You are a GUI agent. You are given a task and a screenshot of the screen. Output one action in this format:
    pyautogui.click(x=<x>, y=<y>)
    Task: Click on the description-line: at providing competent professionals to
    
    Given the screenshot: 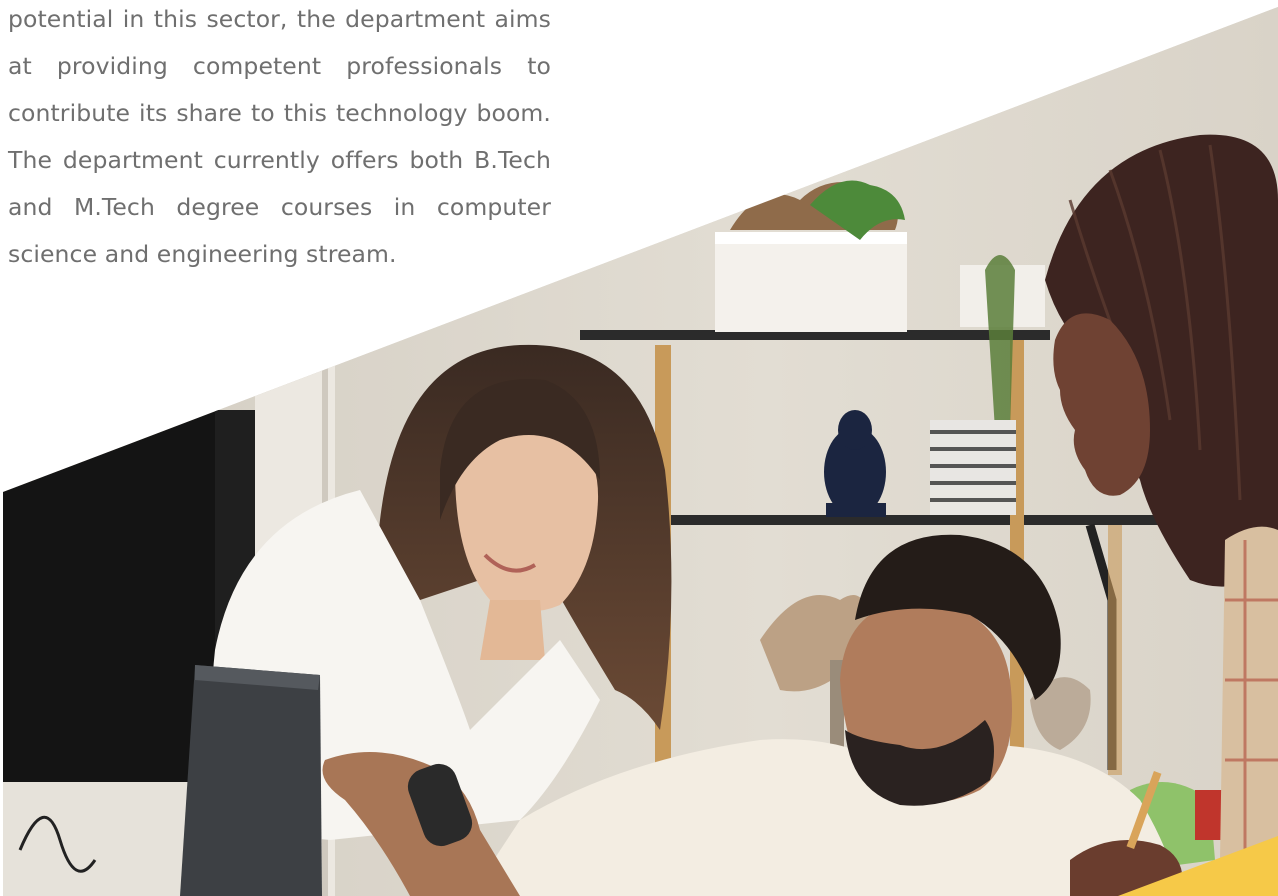 What is the action you would take?
    pyautogui.click(x=279, y=66)
    